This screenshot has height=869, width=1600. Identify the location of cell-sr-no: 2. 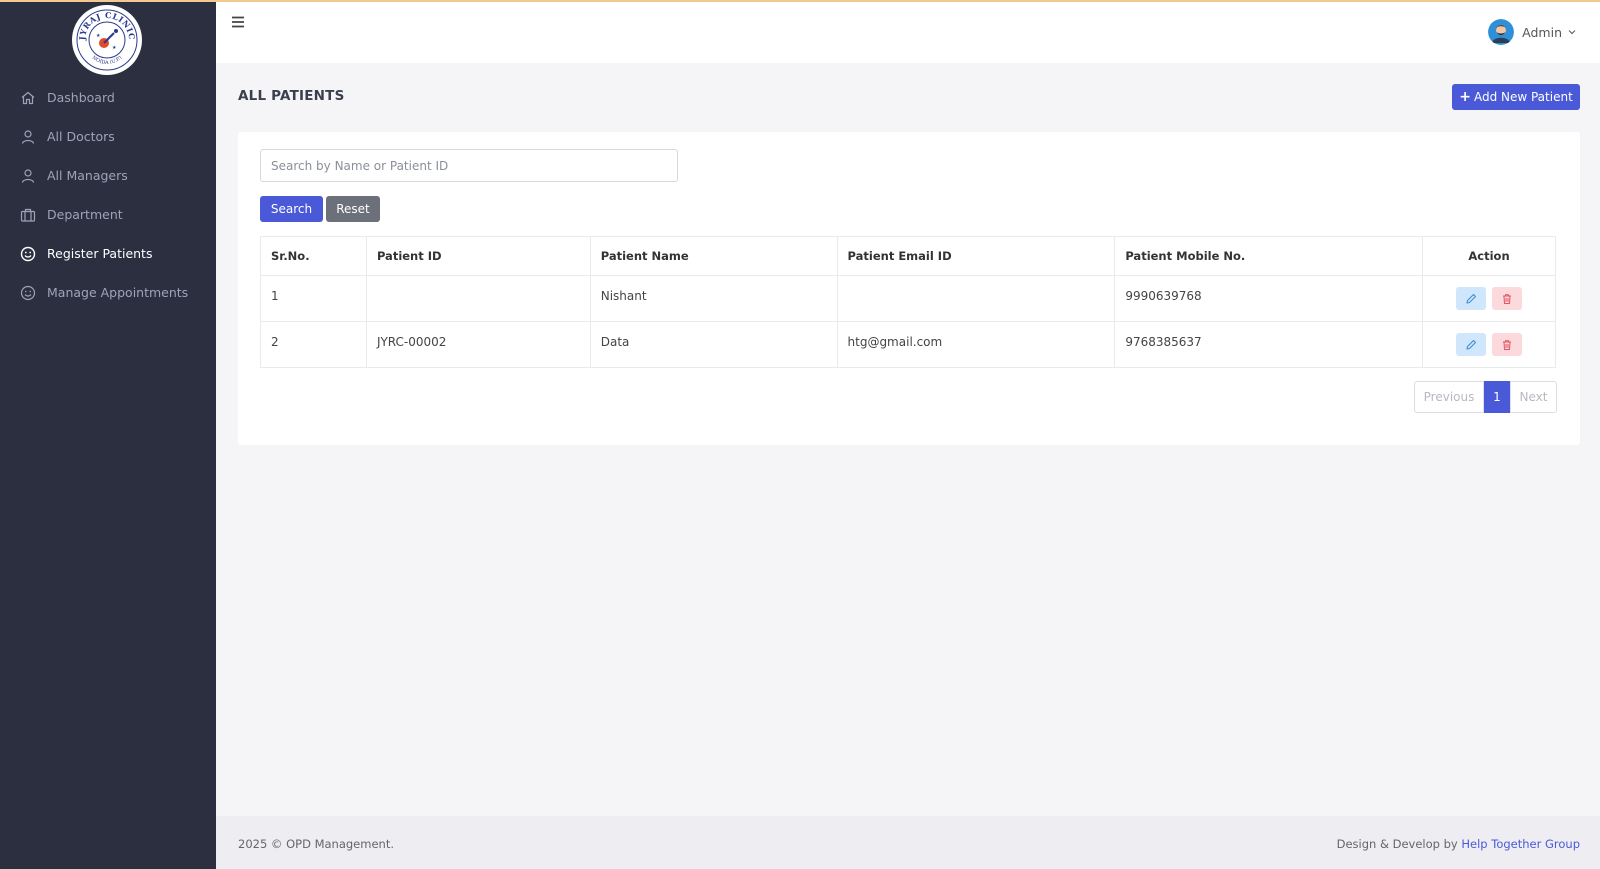
(313, 344).